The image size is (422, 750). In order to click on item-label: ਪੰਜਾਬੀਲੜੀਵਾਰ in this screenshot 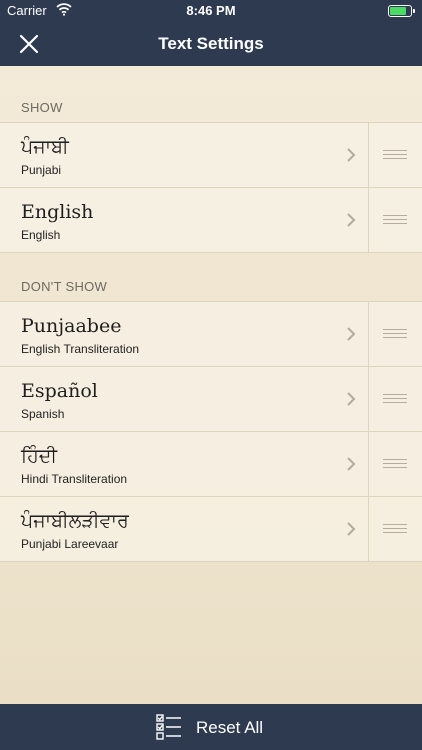, I will do `click(75, 521)`.